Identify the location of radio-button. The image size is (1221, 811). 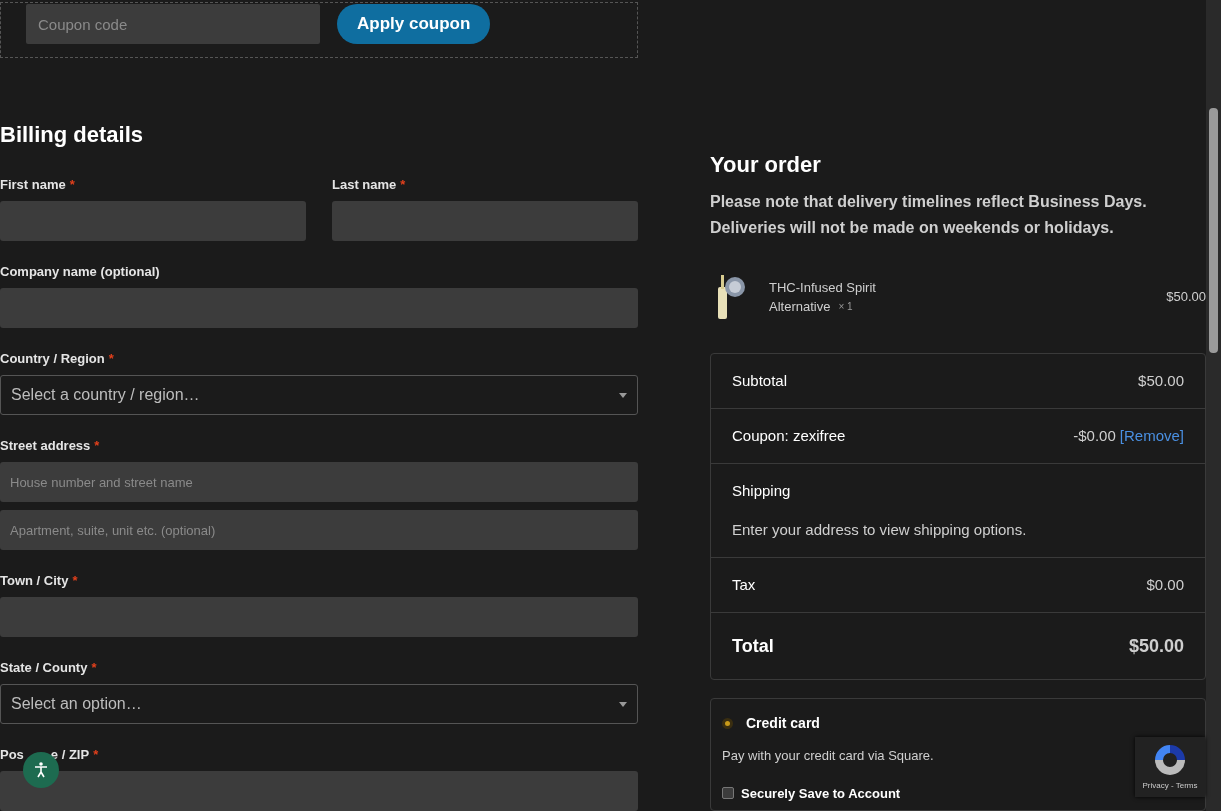
(727, 723).